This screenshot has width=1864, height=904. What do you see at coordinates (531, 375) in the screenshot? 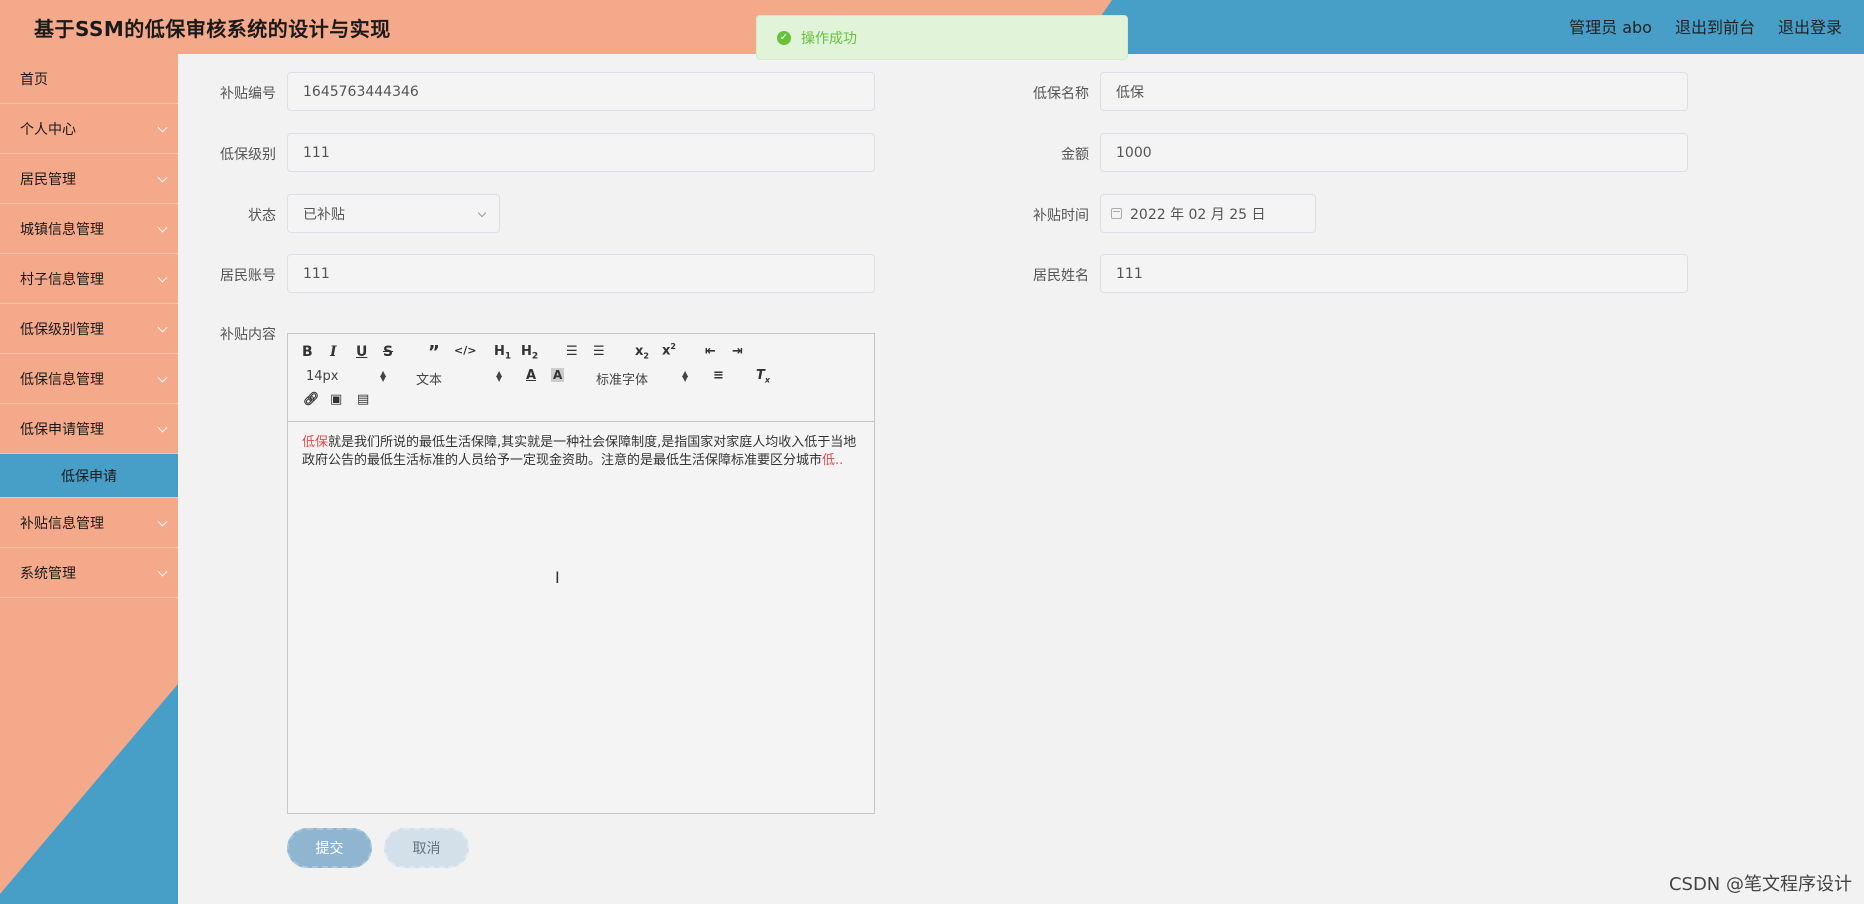
I see `font-color-icon: A` at bounding box center [531, 375].